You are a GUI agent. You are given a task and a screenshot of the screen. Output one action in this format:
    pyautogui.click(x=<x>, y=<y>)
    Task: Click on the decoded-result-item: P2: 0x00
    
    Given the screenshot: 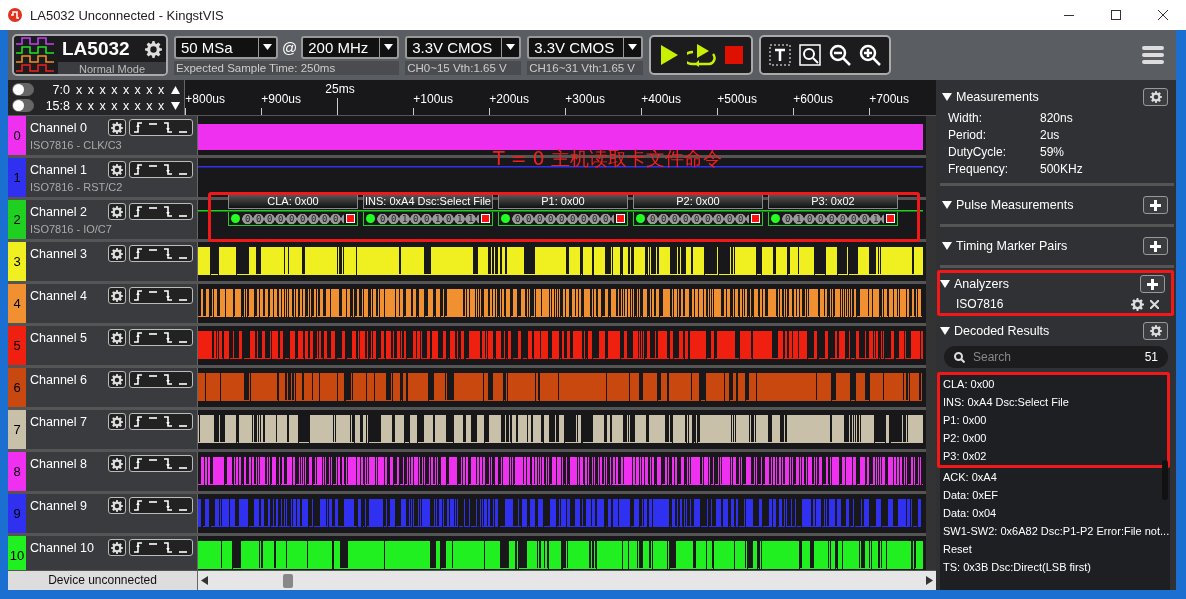 What is the action you would take?
    pyautogui.click(x=1053, y=438)
    